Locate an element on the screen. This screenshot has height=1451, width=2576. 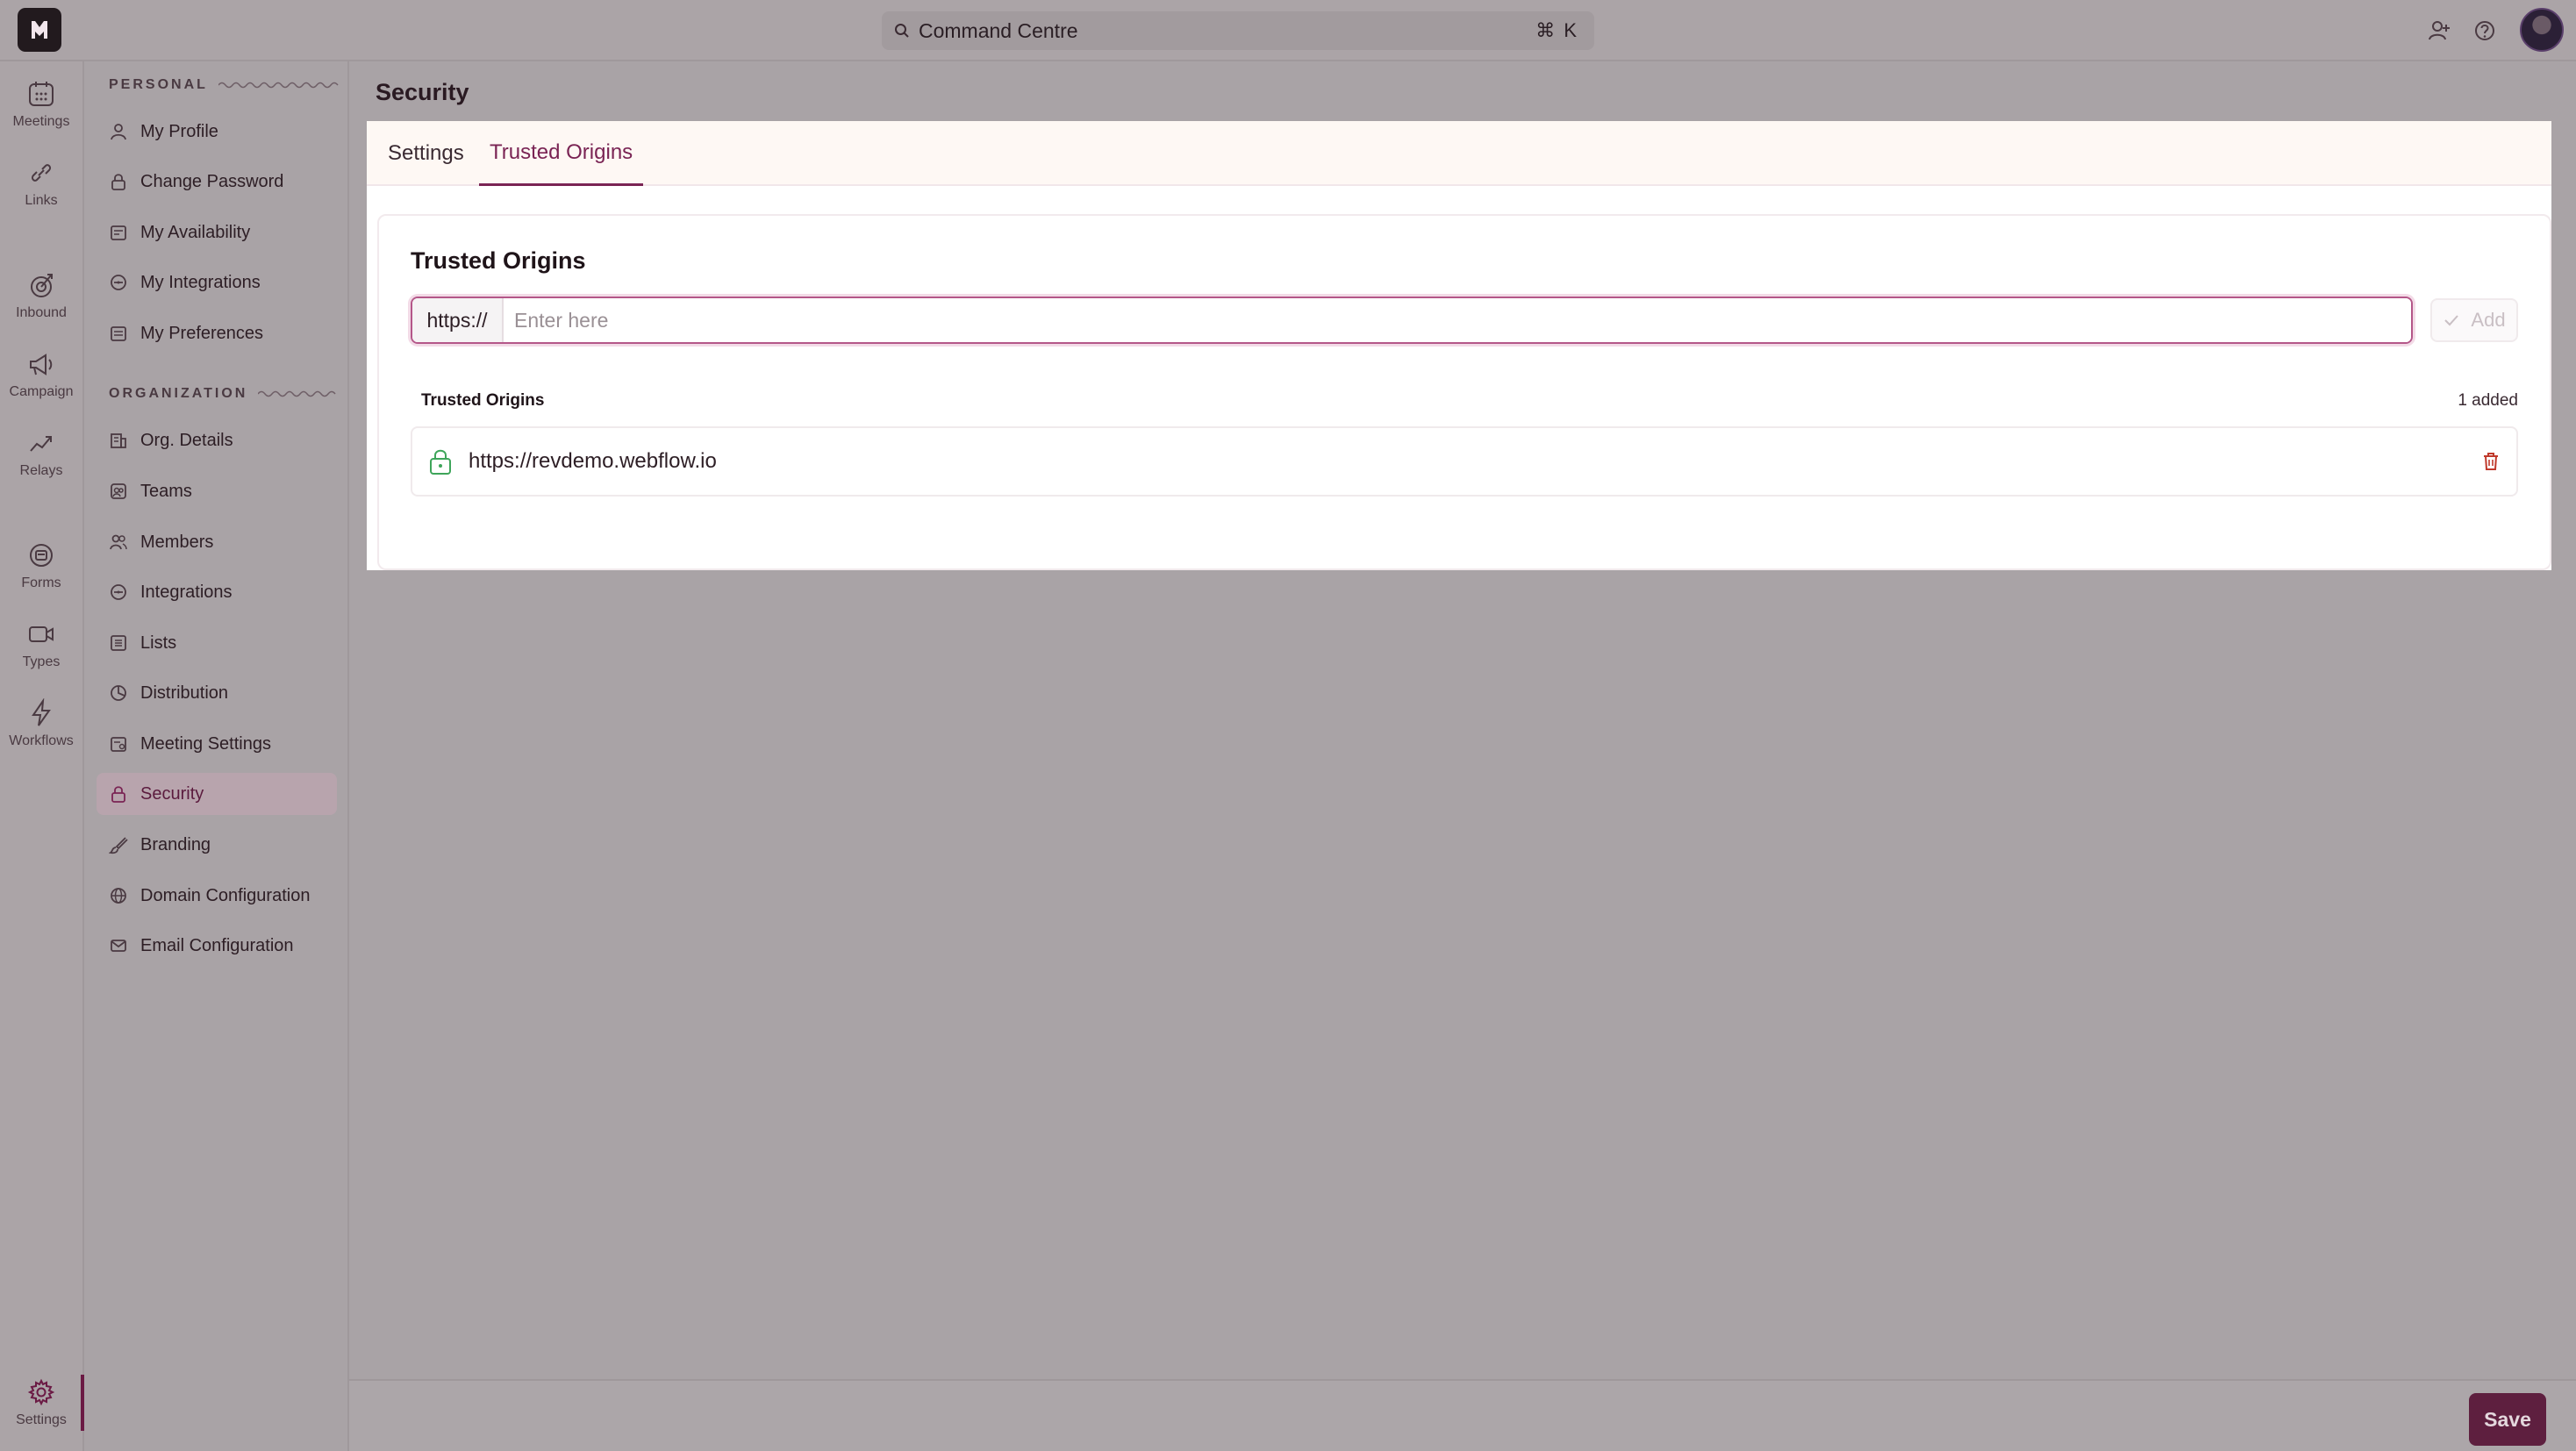
rail-item-links: Links is located at coordinates (41, 183).